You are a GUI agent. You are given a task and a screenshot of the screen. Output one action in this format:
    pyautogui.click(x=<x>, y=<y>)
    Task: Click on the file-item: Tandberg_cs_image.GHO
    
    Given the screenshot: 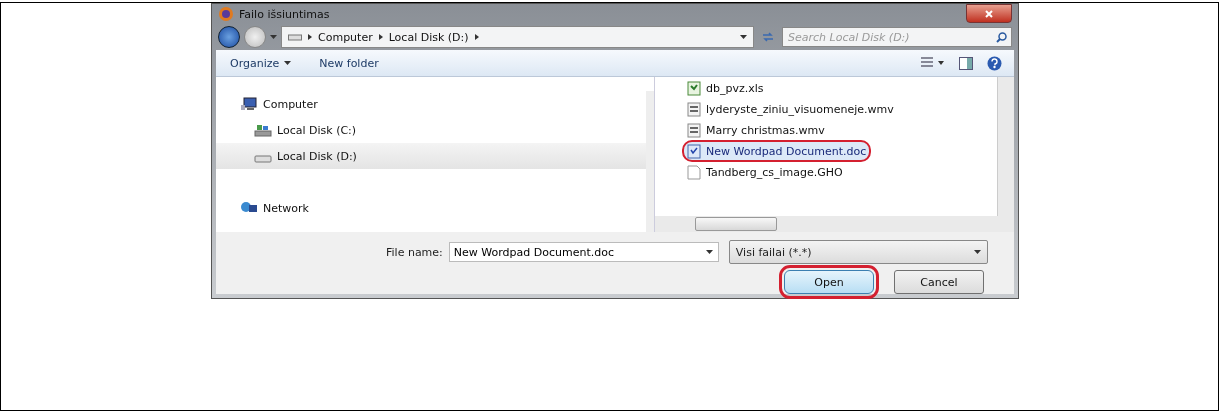 What is the action you would take?
    pyautogui.click(x=840, y=172)
    